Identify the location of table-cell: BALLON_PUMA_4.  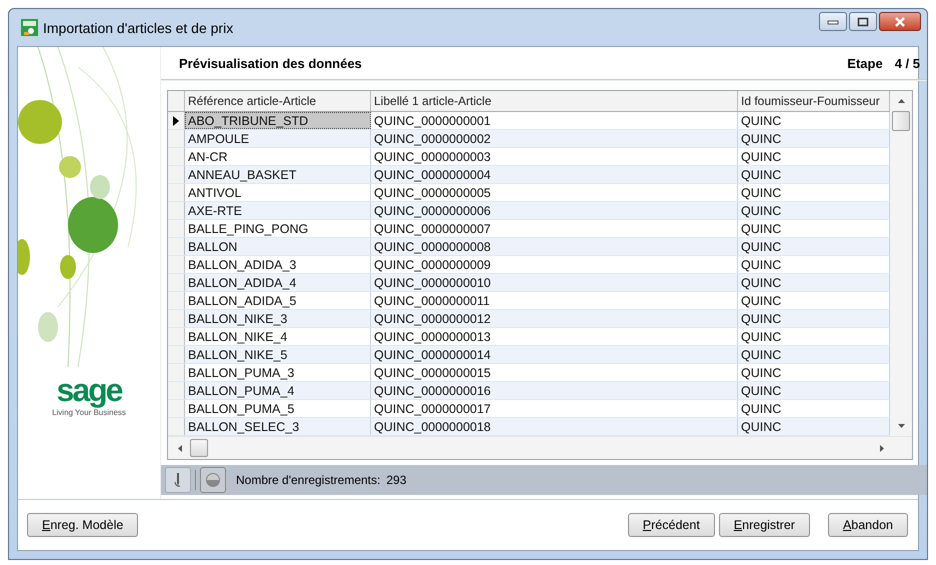
(278, 390).